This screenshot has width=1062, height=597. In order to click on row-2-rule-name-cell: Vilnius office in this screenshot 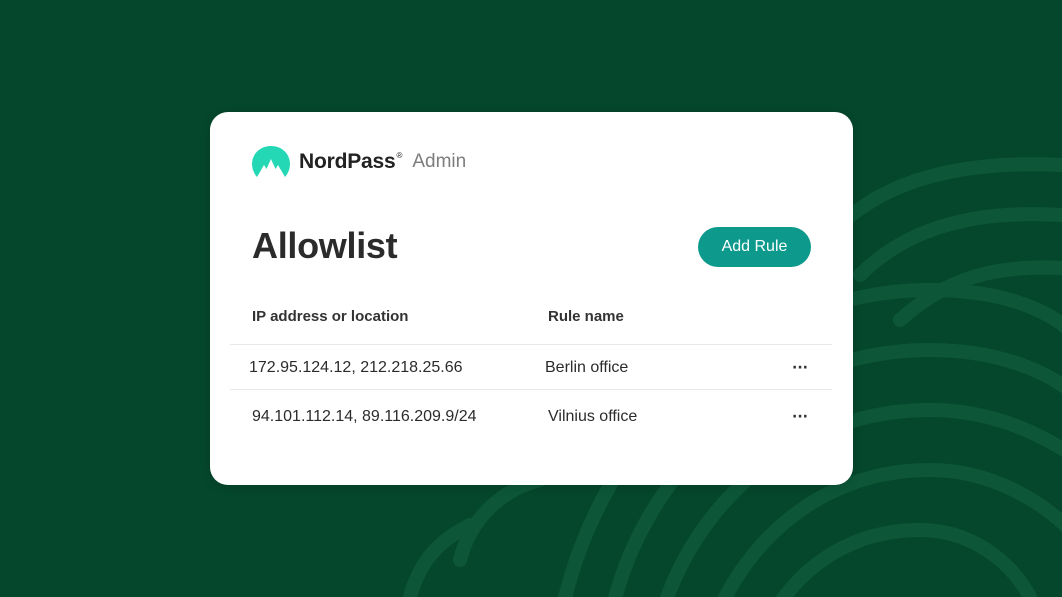, I will do `click(593, 416)`.